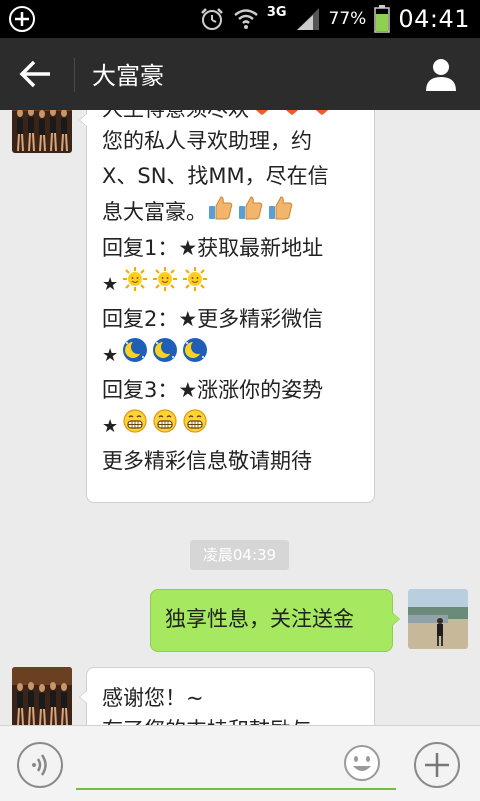  I want to click on message-line-text: 回复3：★涨涨你的姿势, so click(213, 390).